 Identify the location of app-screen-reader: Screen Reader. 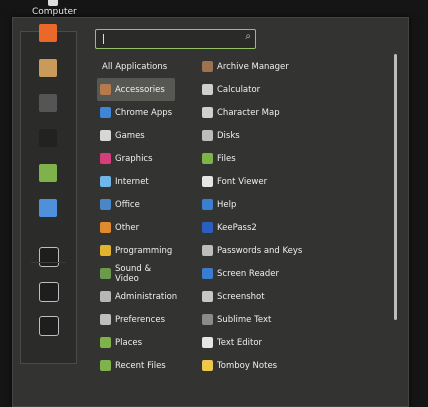
(297, 273).